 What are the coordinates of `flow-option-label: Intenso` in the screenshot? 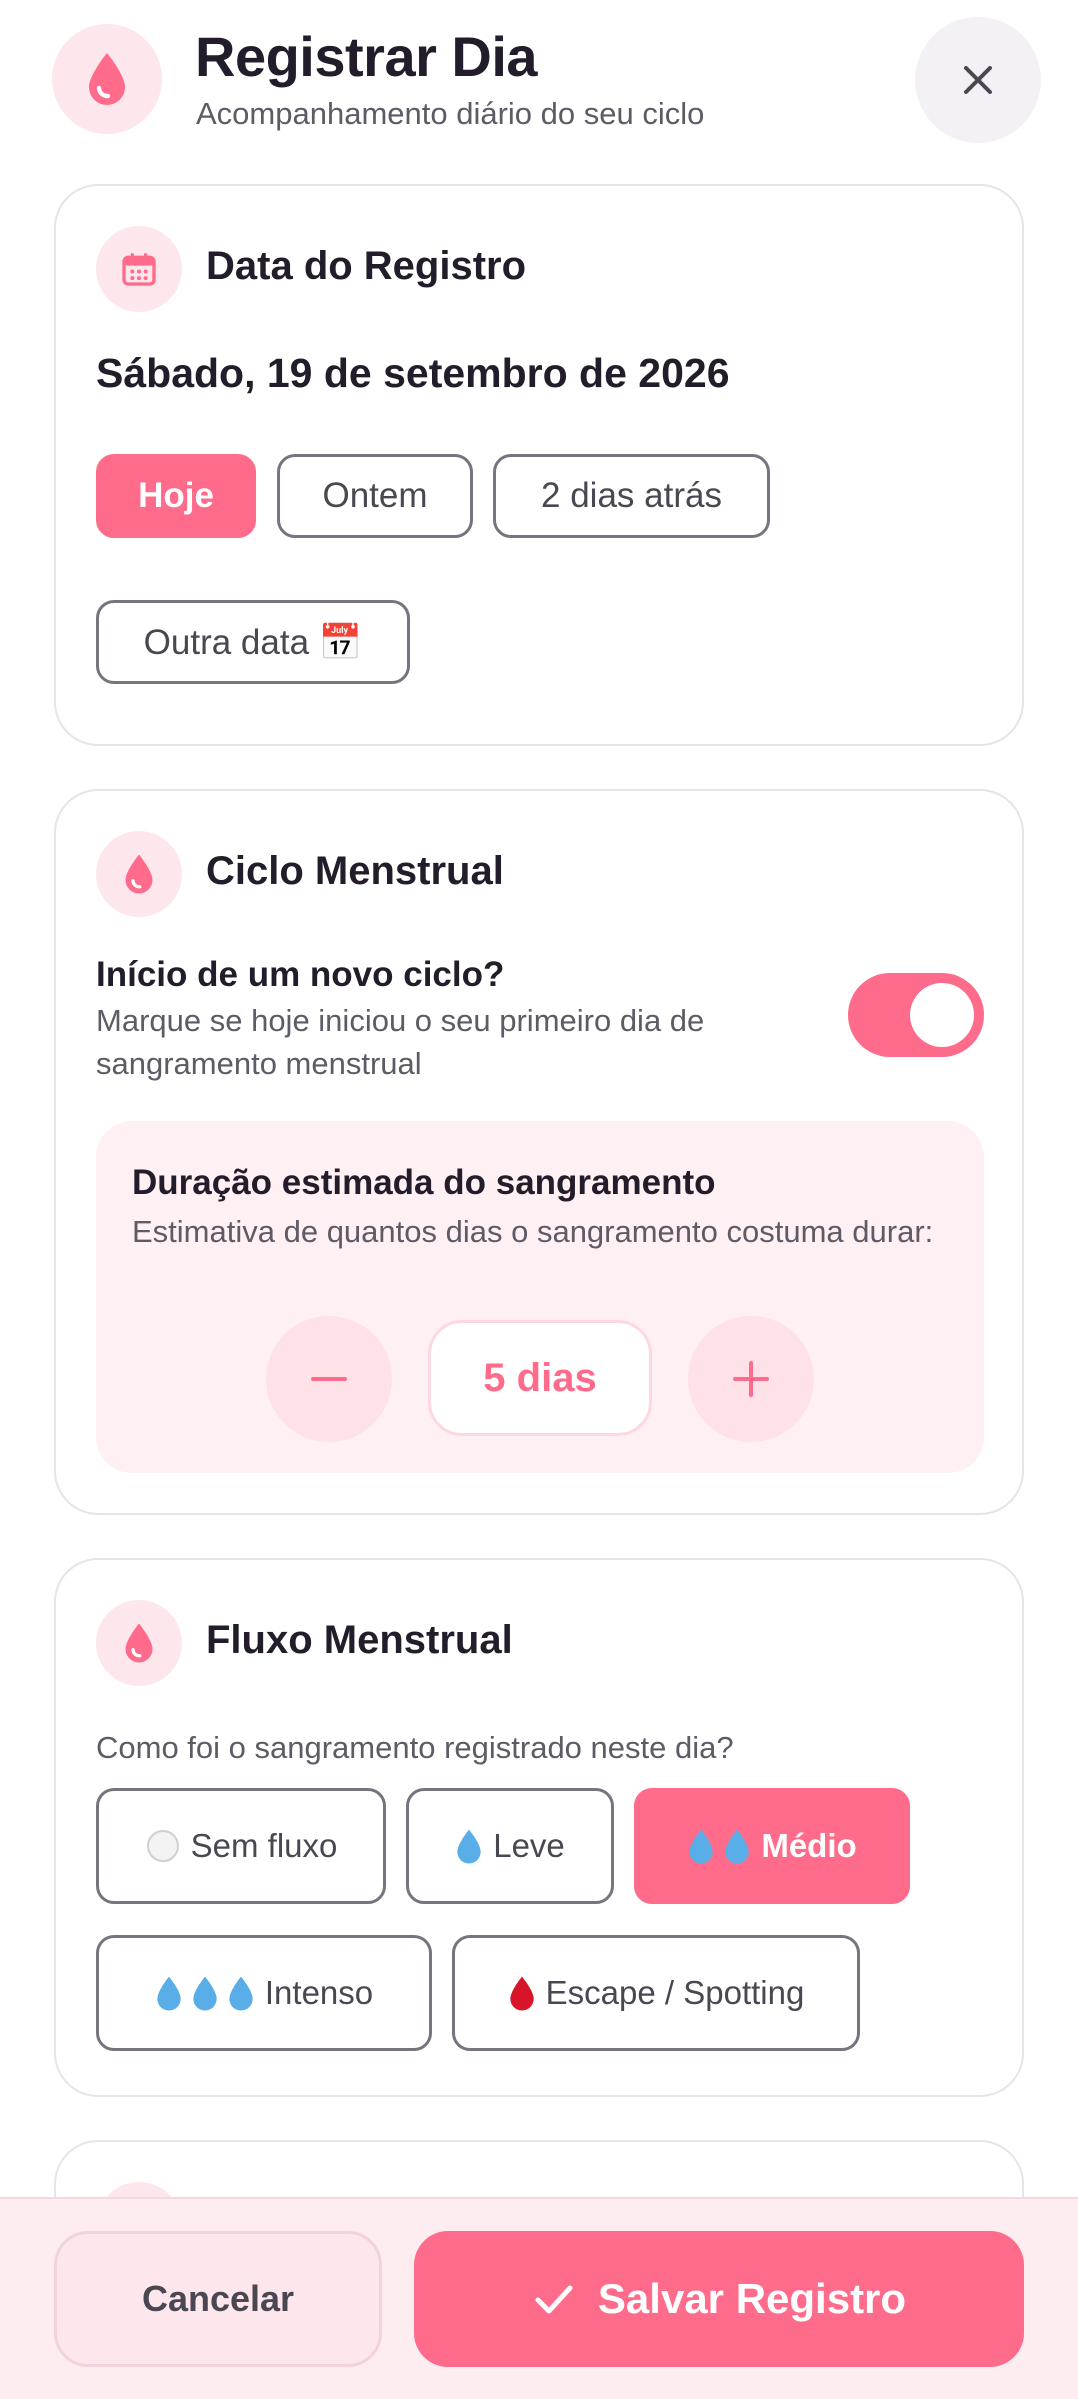 It's located at (319, 1992).